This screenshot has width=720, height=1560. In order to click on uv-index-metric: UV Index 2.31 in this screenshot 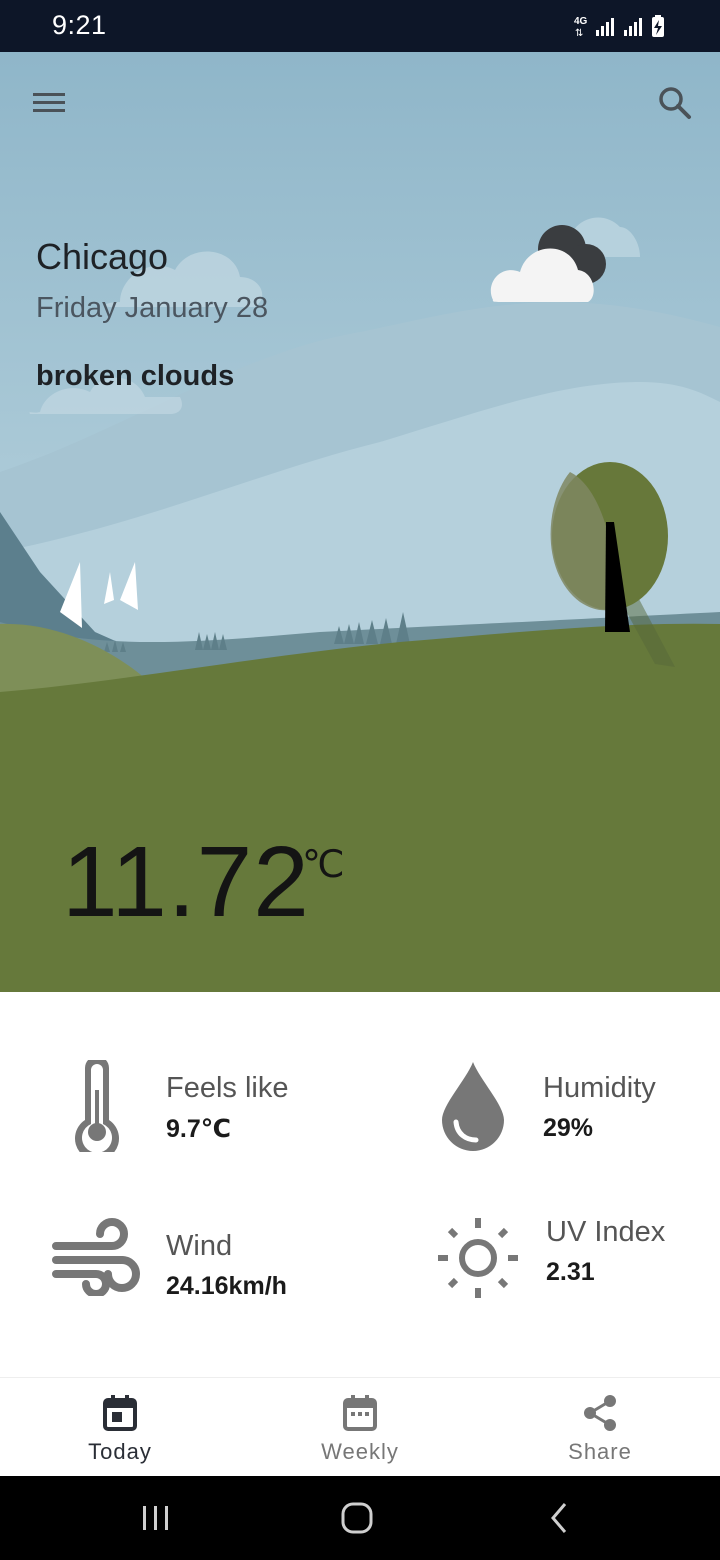, I will do `click(540, 1277)`.